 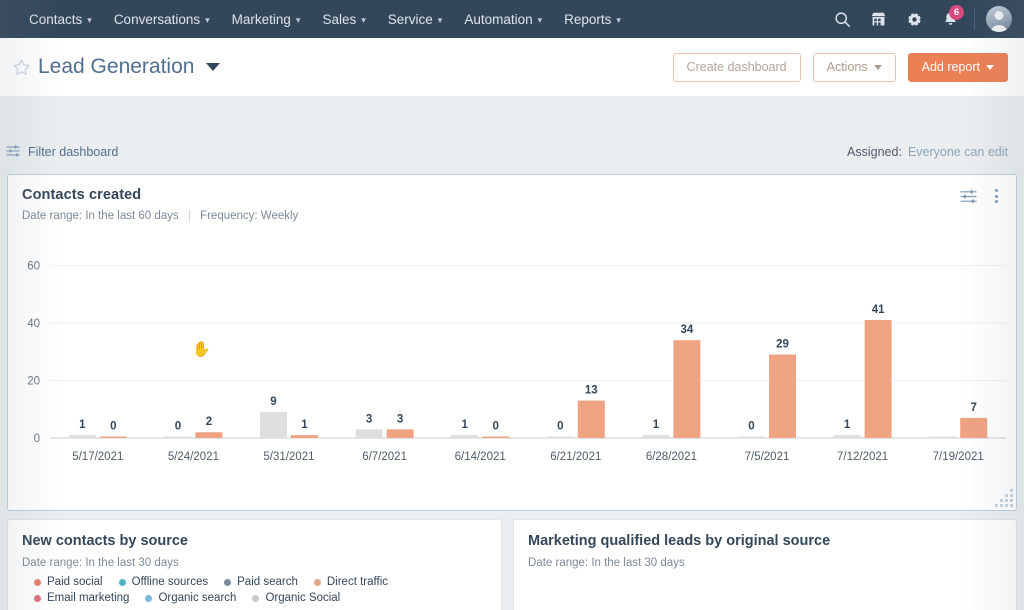 What do you see at coordinates (132, 563) in the screenshot?
I see `date-range-value: In the last 30 days` at bounding box center [132, 563].